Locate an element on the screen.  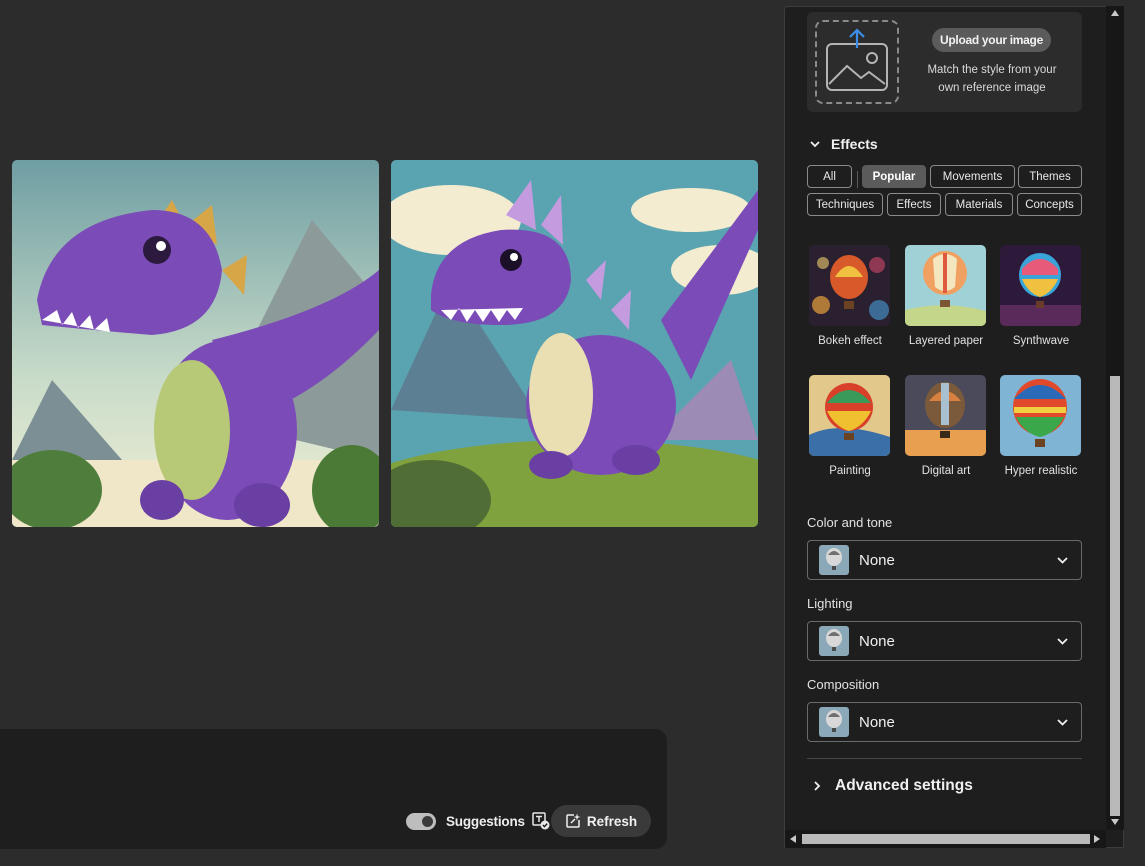
hot-air-balloon-realistic-icon is located at coordinates (1040, 415).